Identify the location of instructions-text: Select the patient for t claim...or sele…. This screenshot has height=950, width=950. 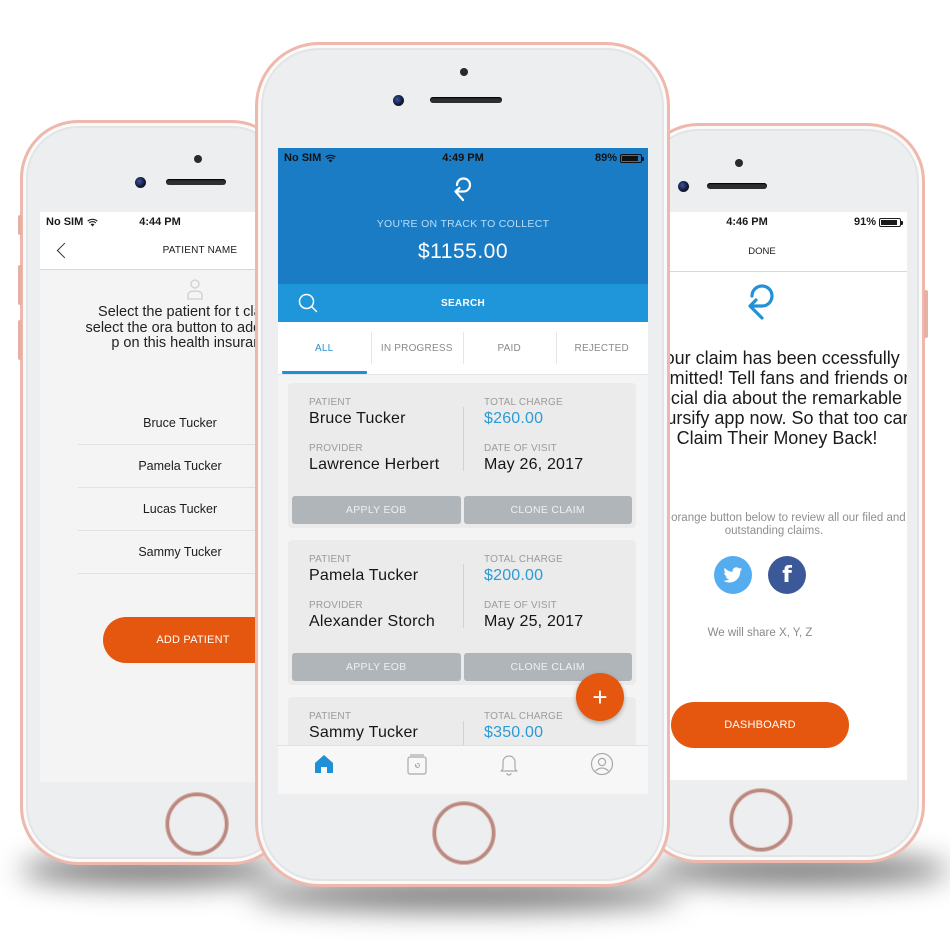
(182, 327).